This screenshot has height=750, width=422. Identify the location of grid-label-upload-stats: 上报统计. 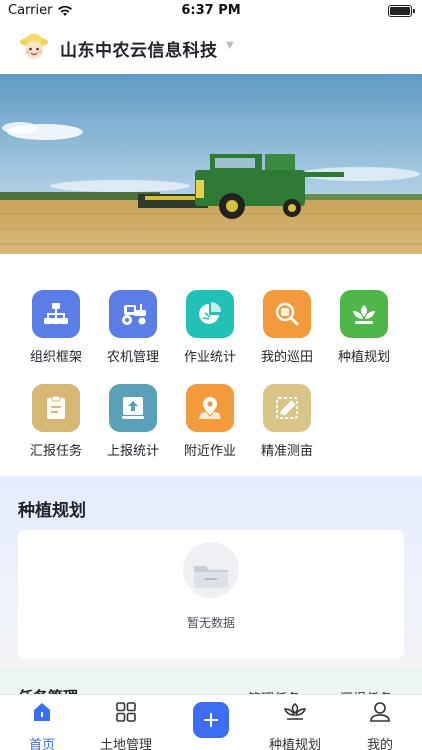
(132, 451).